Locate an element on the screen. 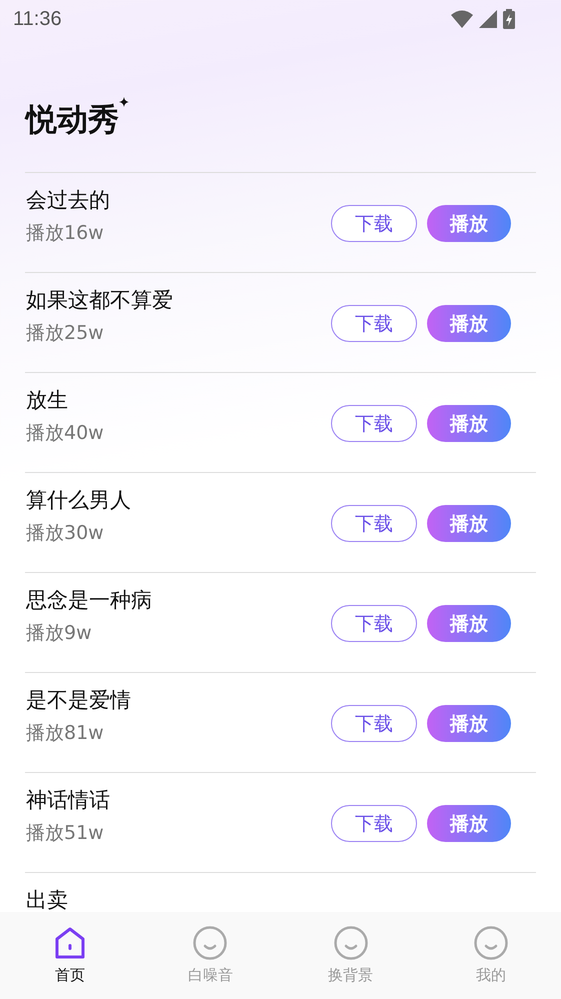 The image size is (561, 999). nav-tab: 首页 is located at coordinates (70, 955).